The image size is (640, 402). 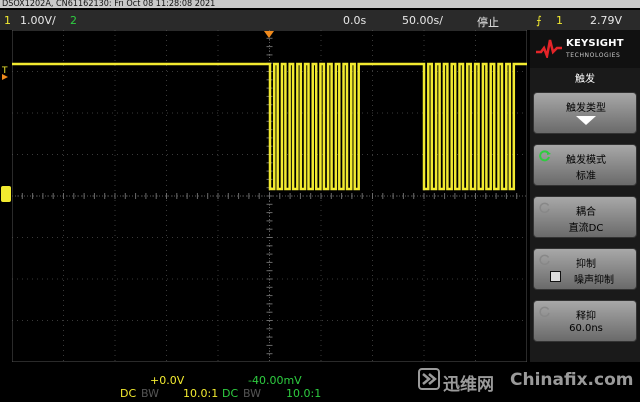 I want to click on ch2-coupling: DC, so click(x=230, y=393).